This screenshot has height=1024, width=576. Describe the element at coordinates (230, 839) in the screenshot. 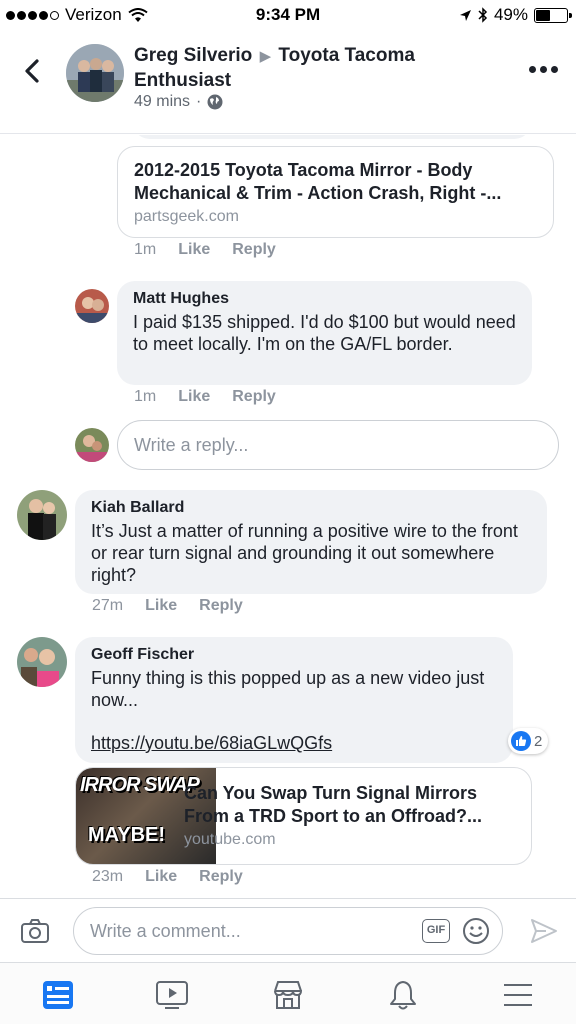

I see `video-card-domain: youtube.com` at that location.